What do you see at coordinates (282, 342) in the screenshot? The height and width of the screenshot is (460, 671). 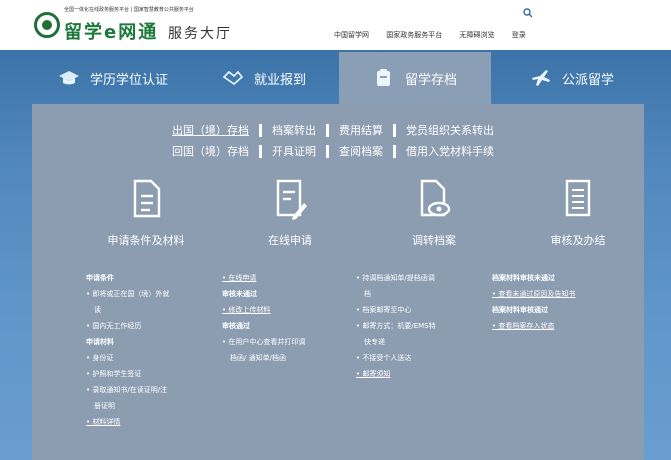 I see `print-notice-item: 在用户中心查看并打印调` at bounding box center [282, 342].